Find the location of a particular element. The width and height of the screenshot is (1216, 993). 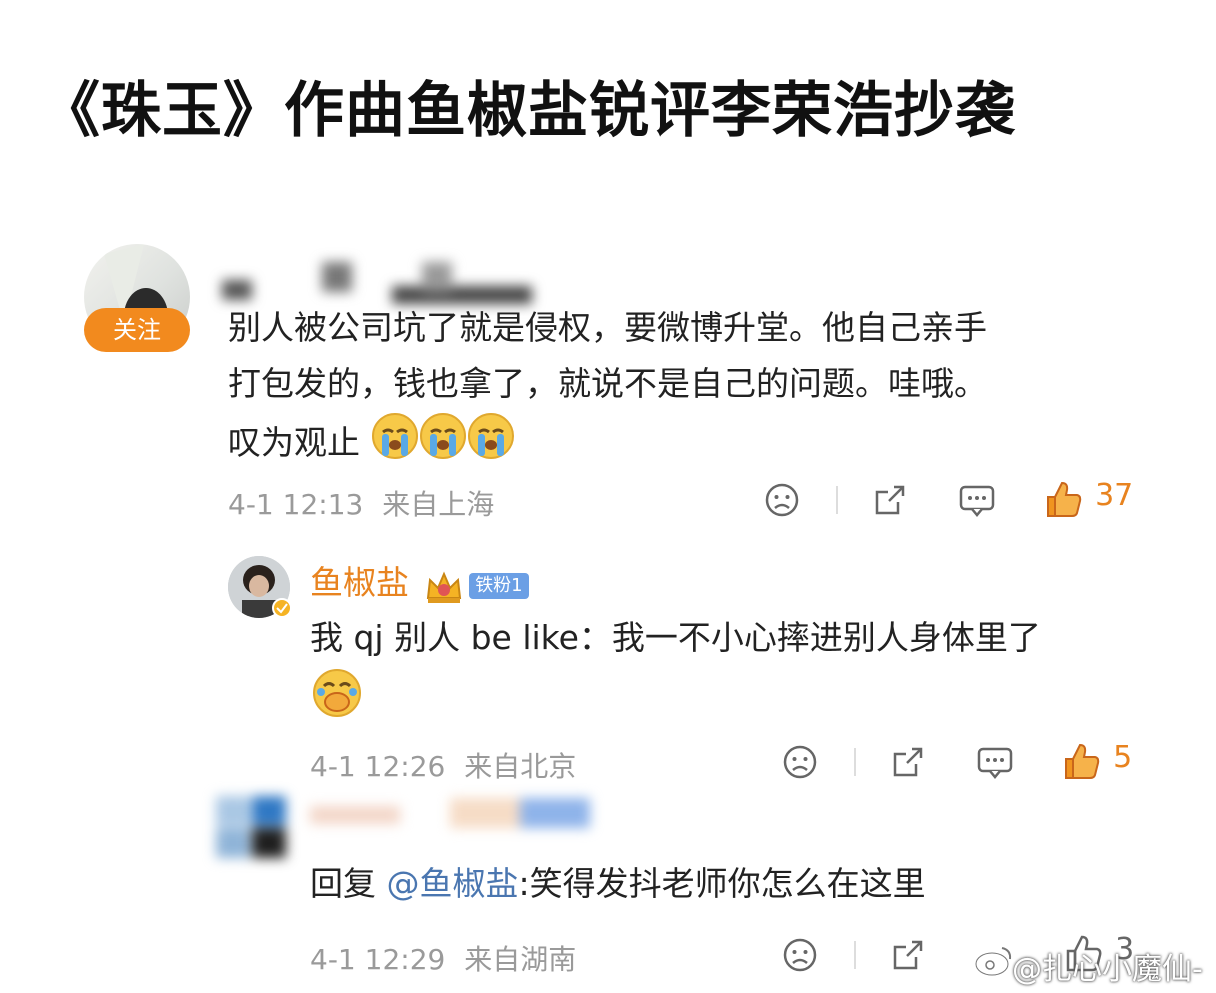

timestamp: 4-1 12:29 is located at coordinates (378, 959).